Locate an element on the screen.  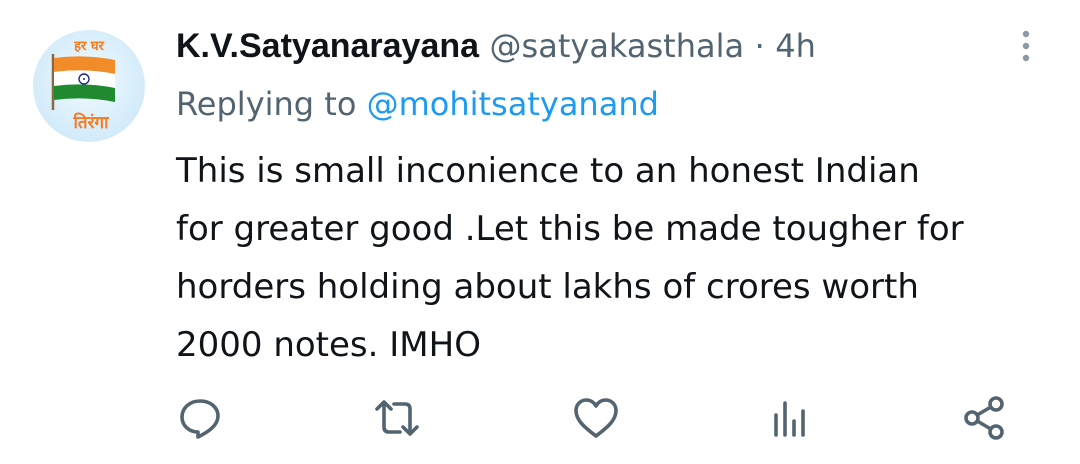
replying-prefix: Replying to is located at coordinates (266, 104).